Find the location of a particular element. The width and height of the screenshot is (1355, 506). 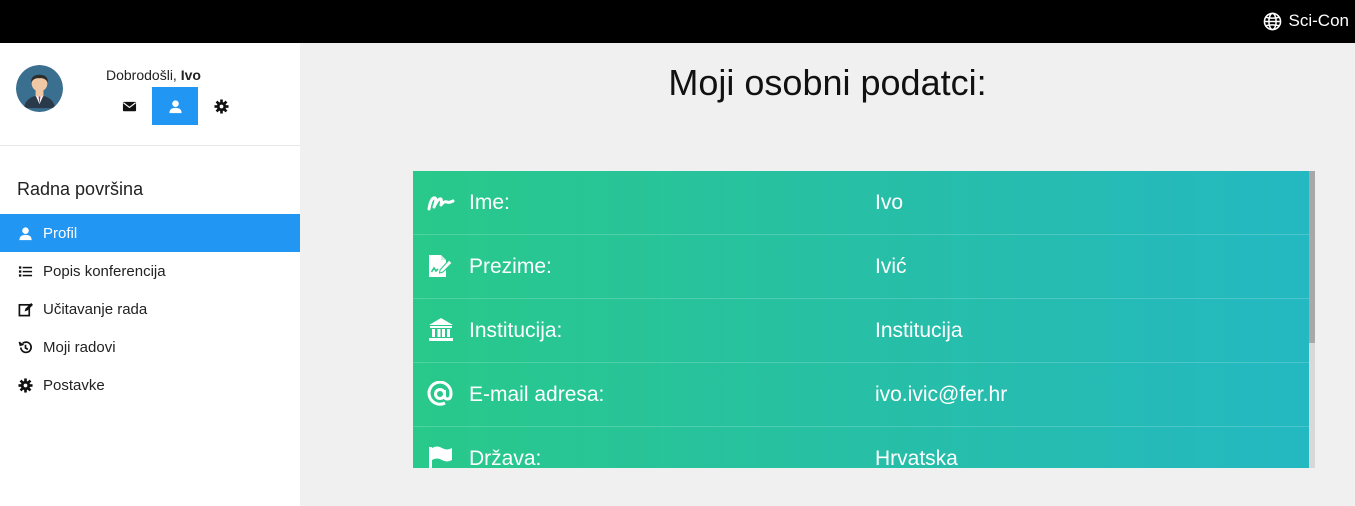

sidebar-item-ucitavanje-rada: Učitavanje rada is located at coordinates (150, 309).